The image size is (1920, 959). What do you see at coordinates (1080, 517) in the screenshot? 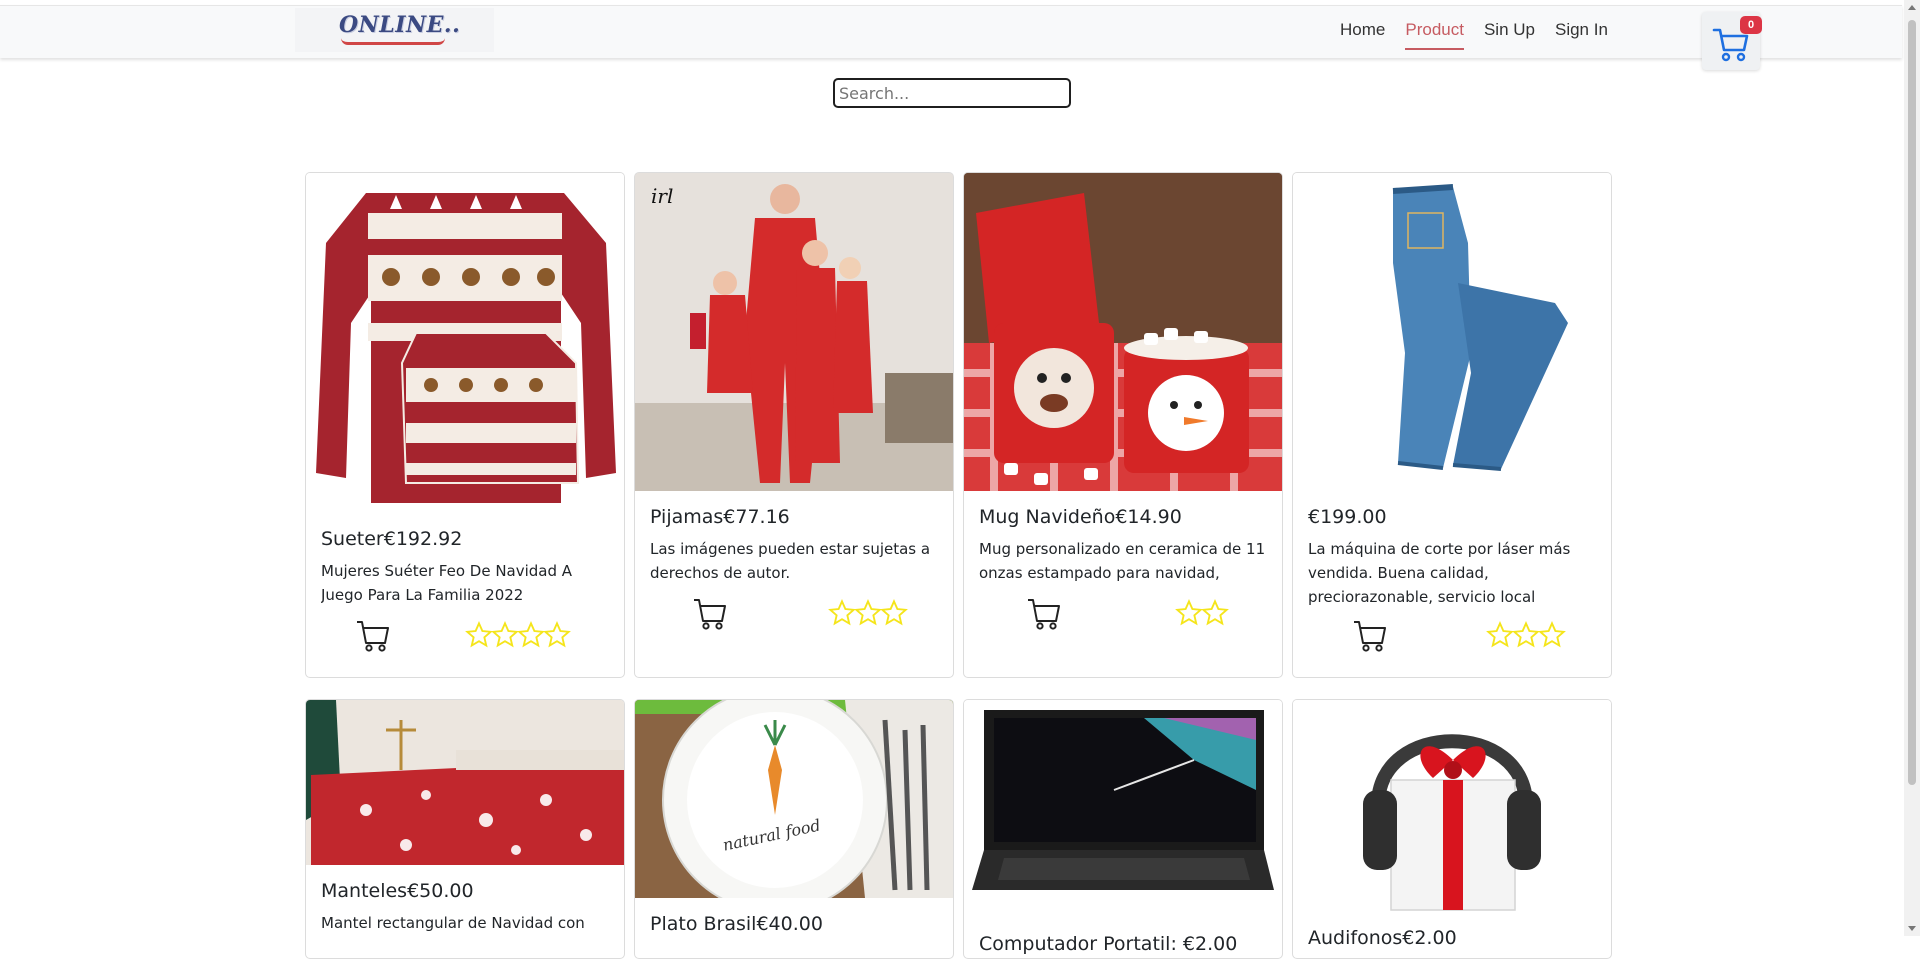
I see `product-title: Mug Navideño€14.90` at bounding box center [1080, 517].